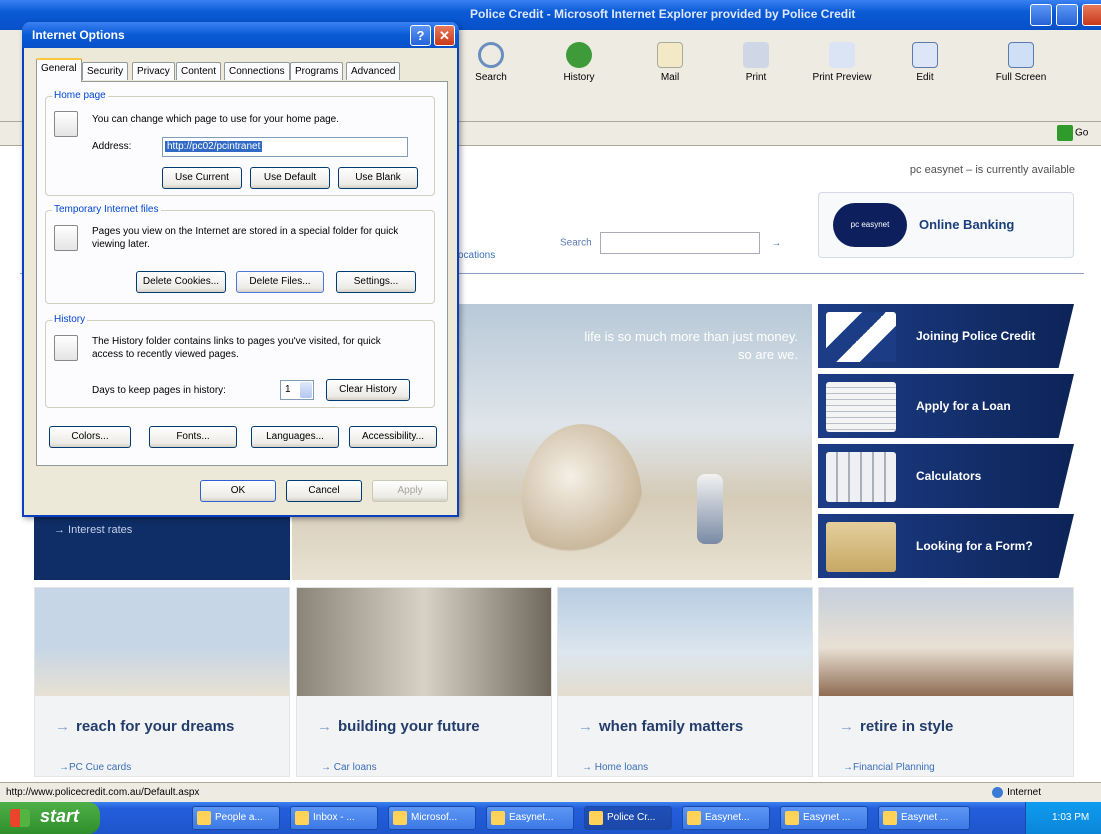  I want to click on promo-link: →Financial Planning, so click(889, 767).